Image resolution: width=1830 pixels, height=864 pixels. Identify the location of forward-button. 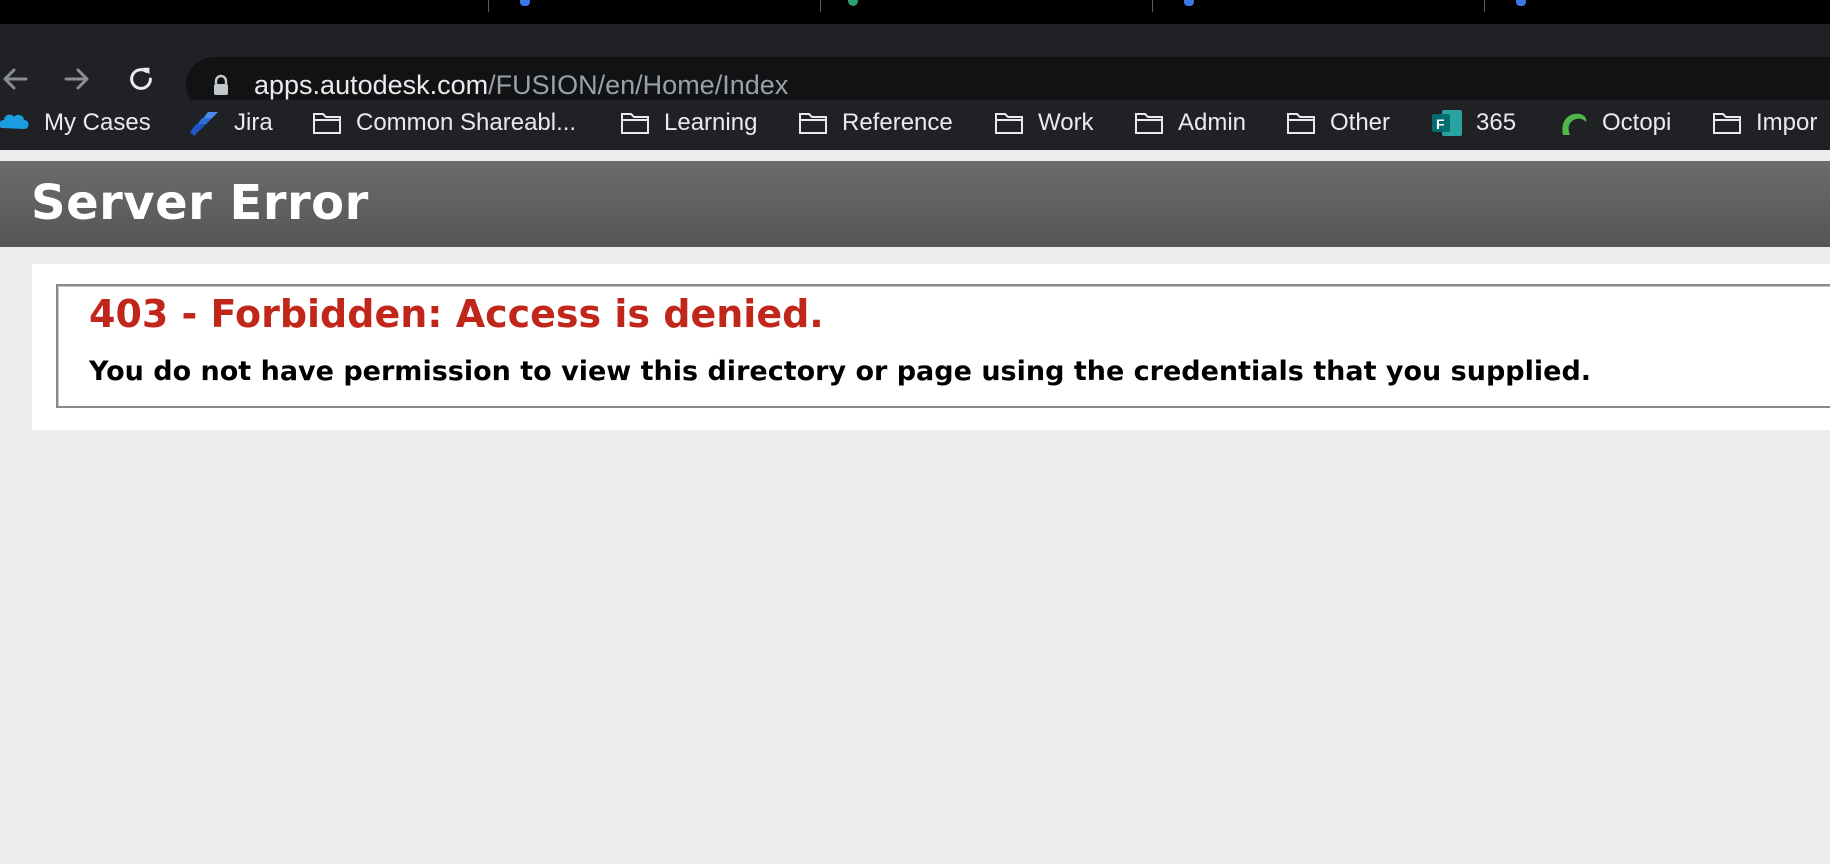
(77, 79).